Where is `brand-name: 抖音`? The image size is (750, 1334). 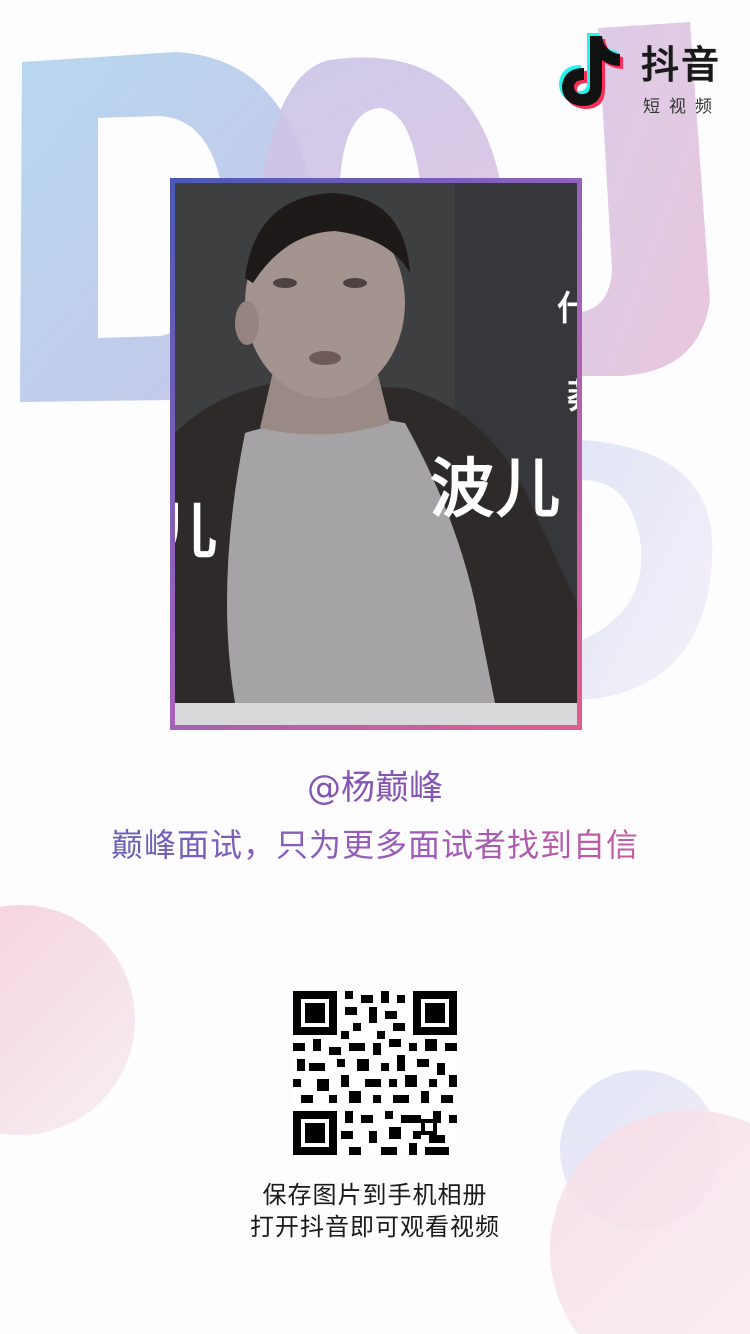
brand-name: 抖音 is located at coordinates (681, 65).